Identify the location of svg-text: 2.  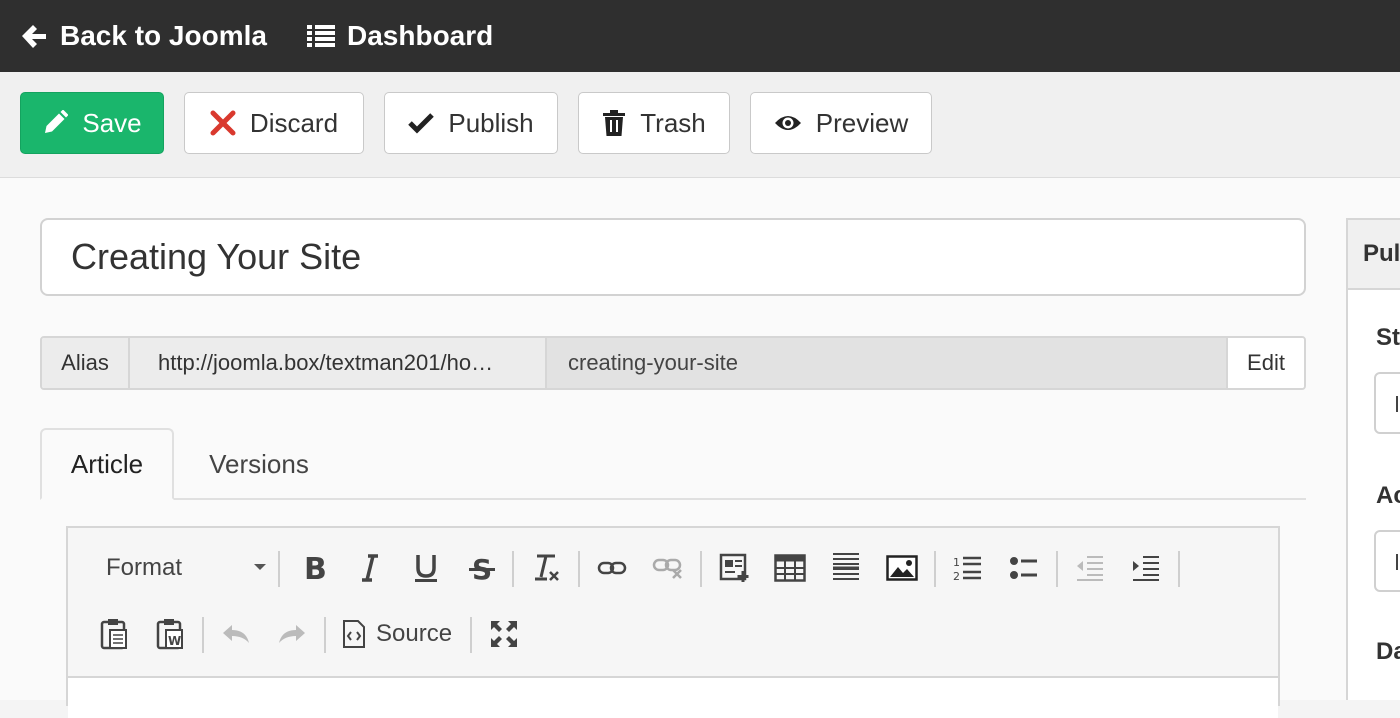
(956, 576).